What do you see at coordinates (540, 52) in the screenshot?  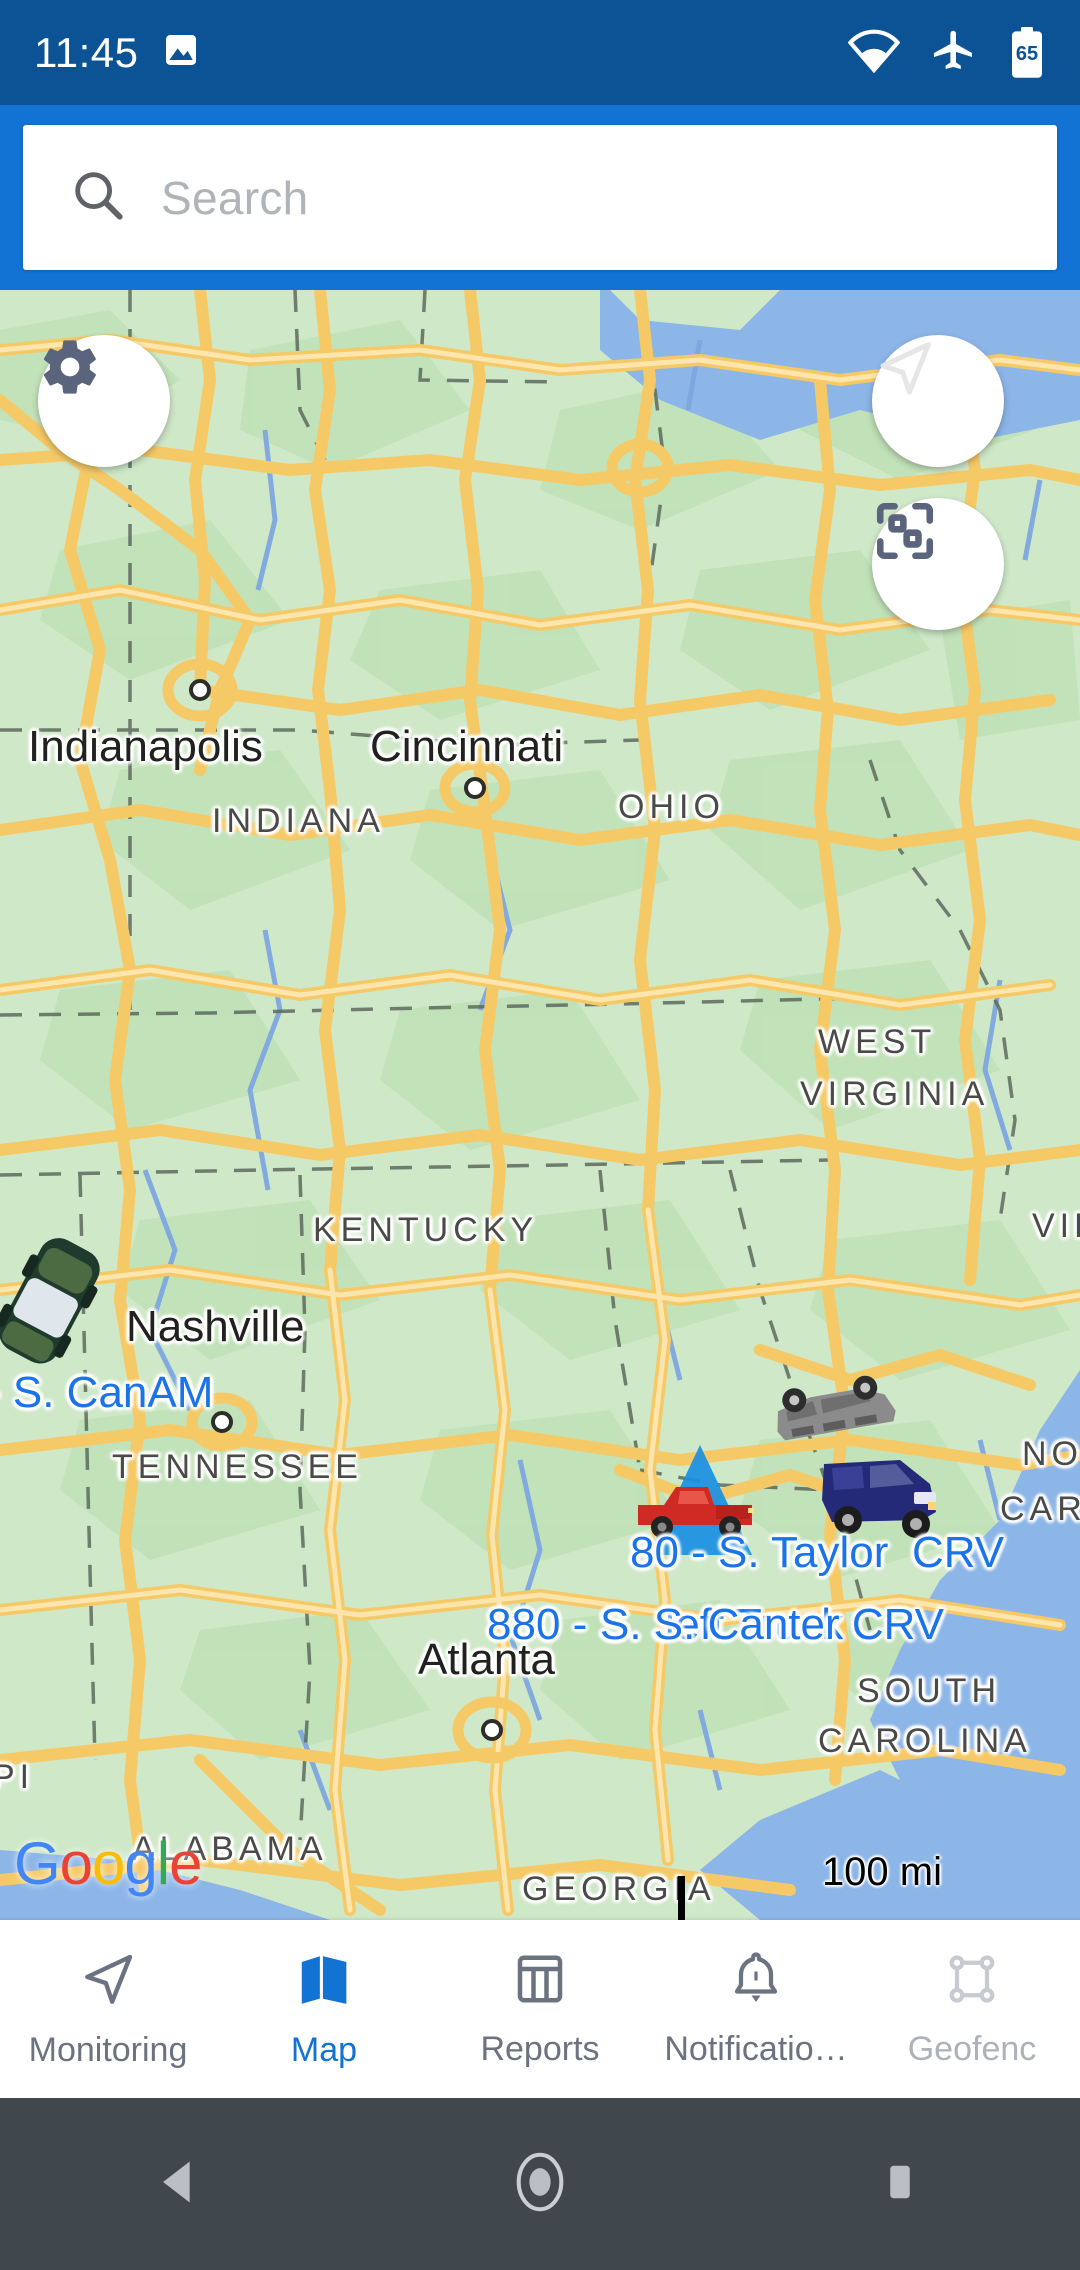 I see `status-bar: 11:45 65` at bounding box center [540, 52].